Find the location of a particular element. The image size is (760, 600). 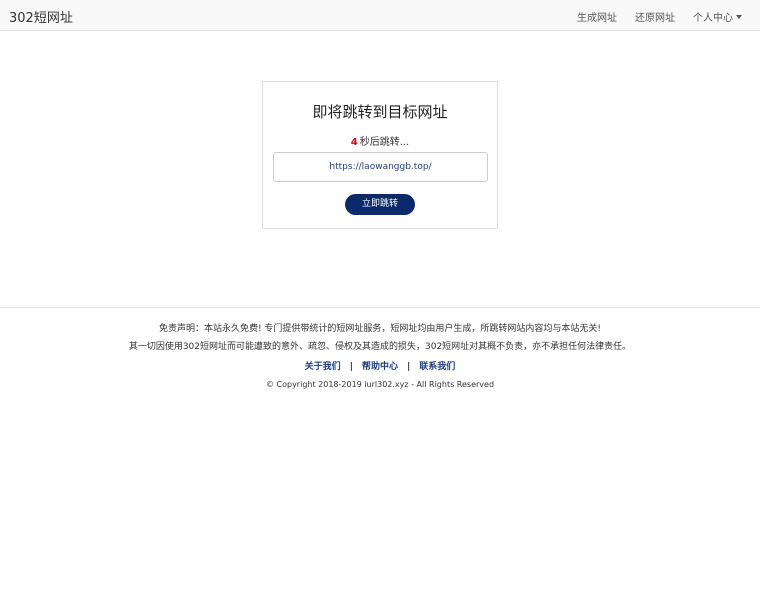

navbar: 302短网址 生成网址 还原网址 个人中心 is located at coordinates (380, 15).